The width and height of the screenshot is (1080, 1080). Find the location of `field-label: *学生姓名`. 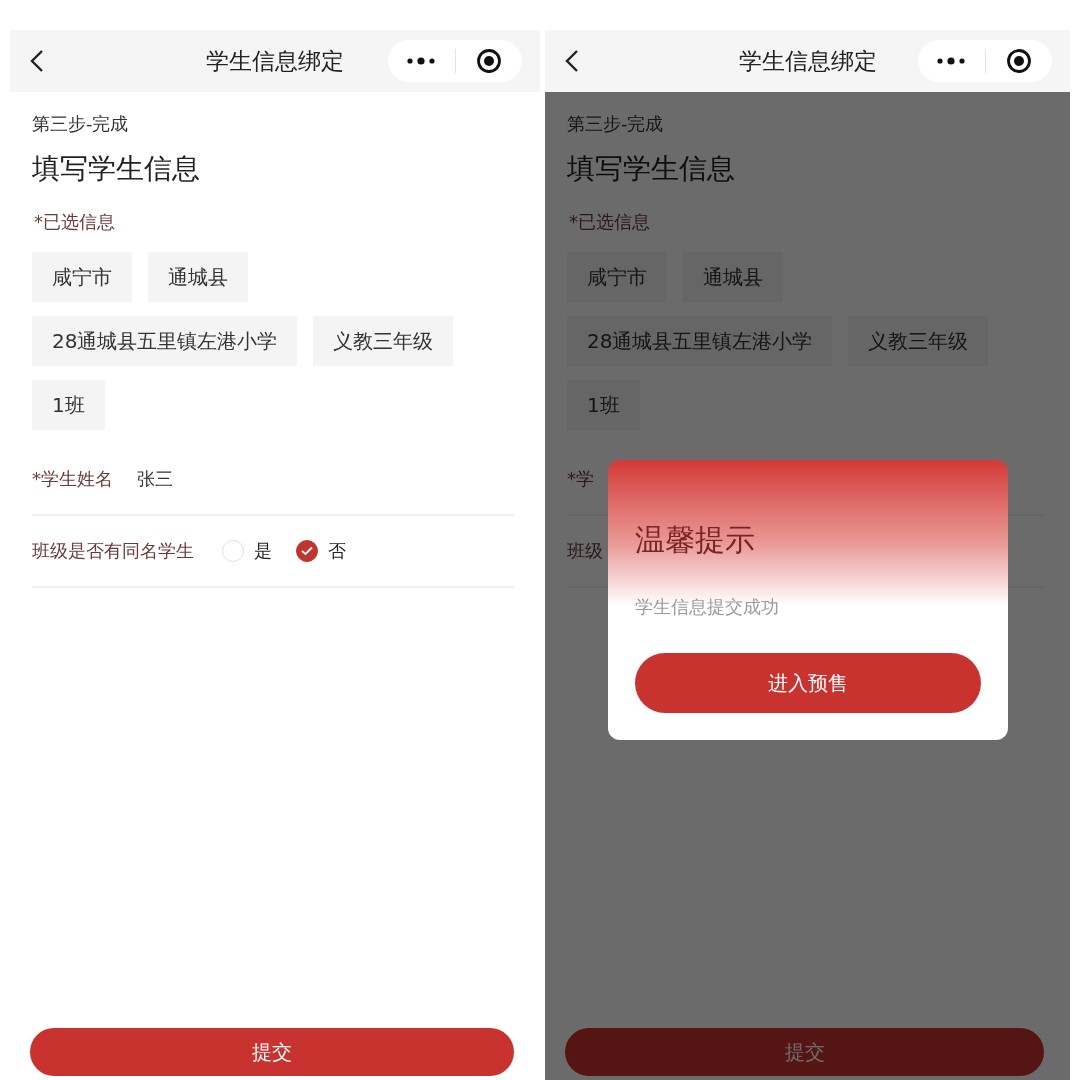

field-label: *学生姓名 is located at coordinates (72, 479).